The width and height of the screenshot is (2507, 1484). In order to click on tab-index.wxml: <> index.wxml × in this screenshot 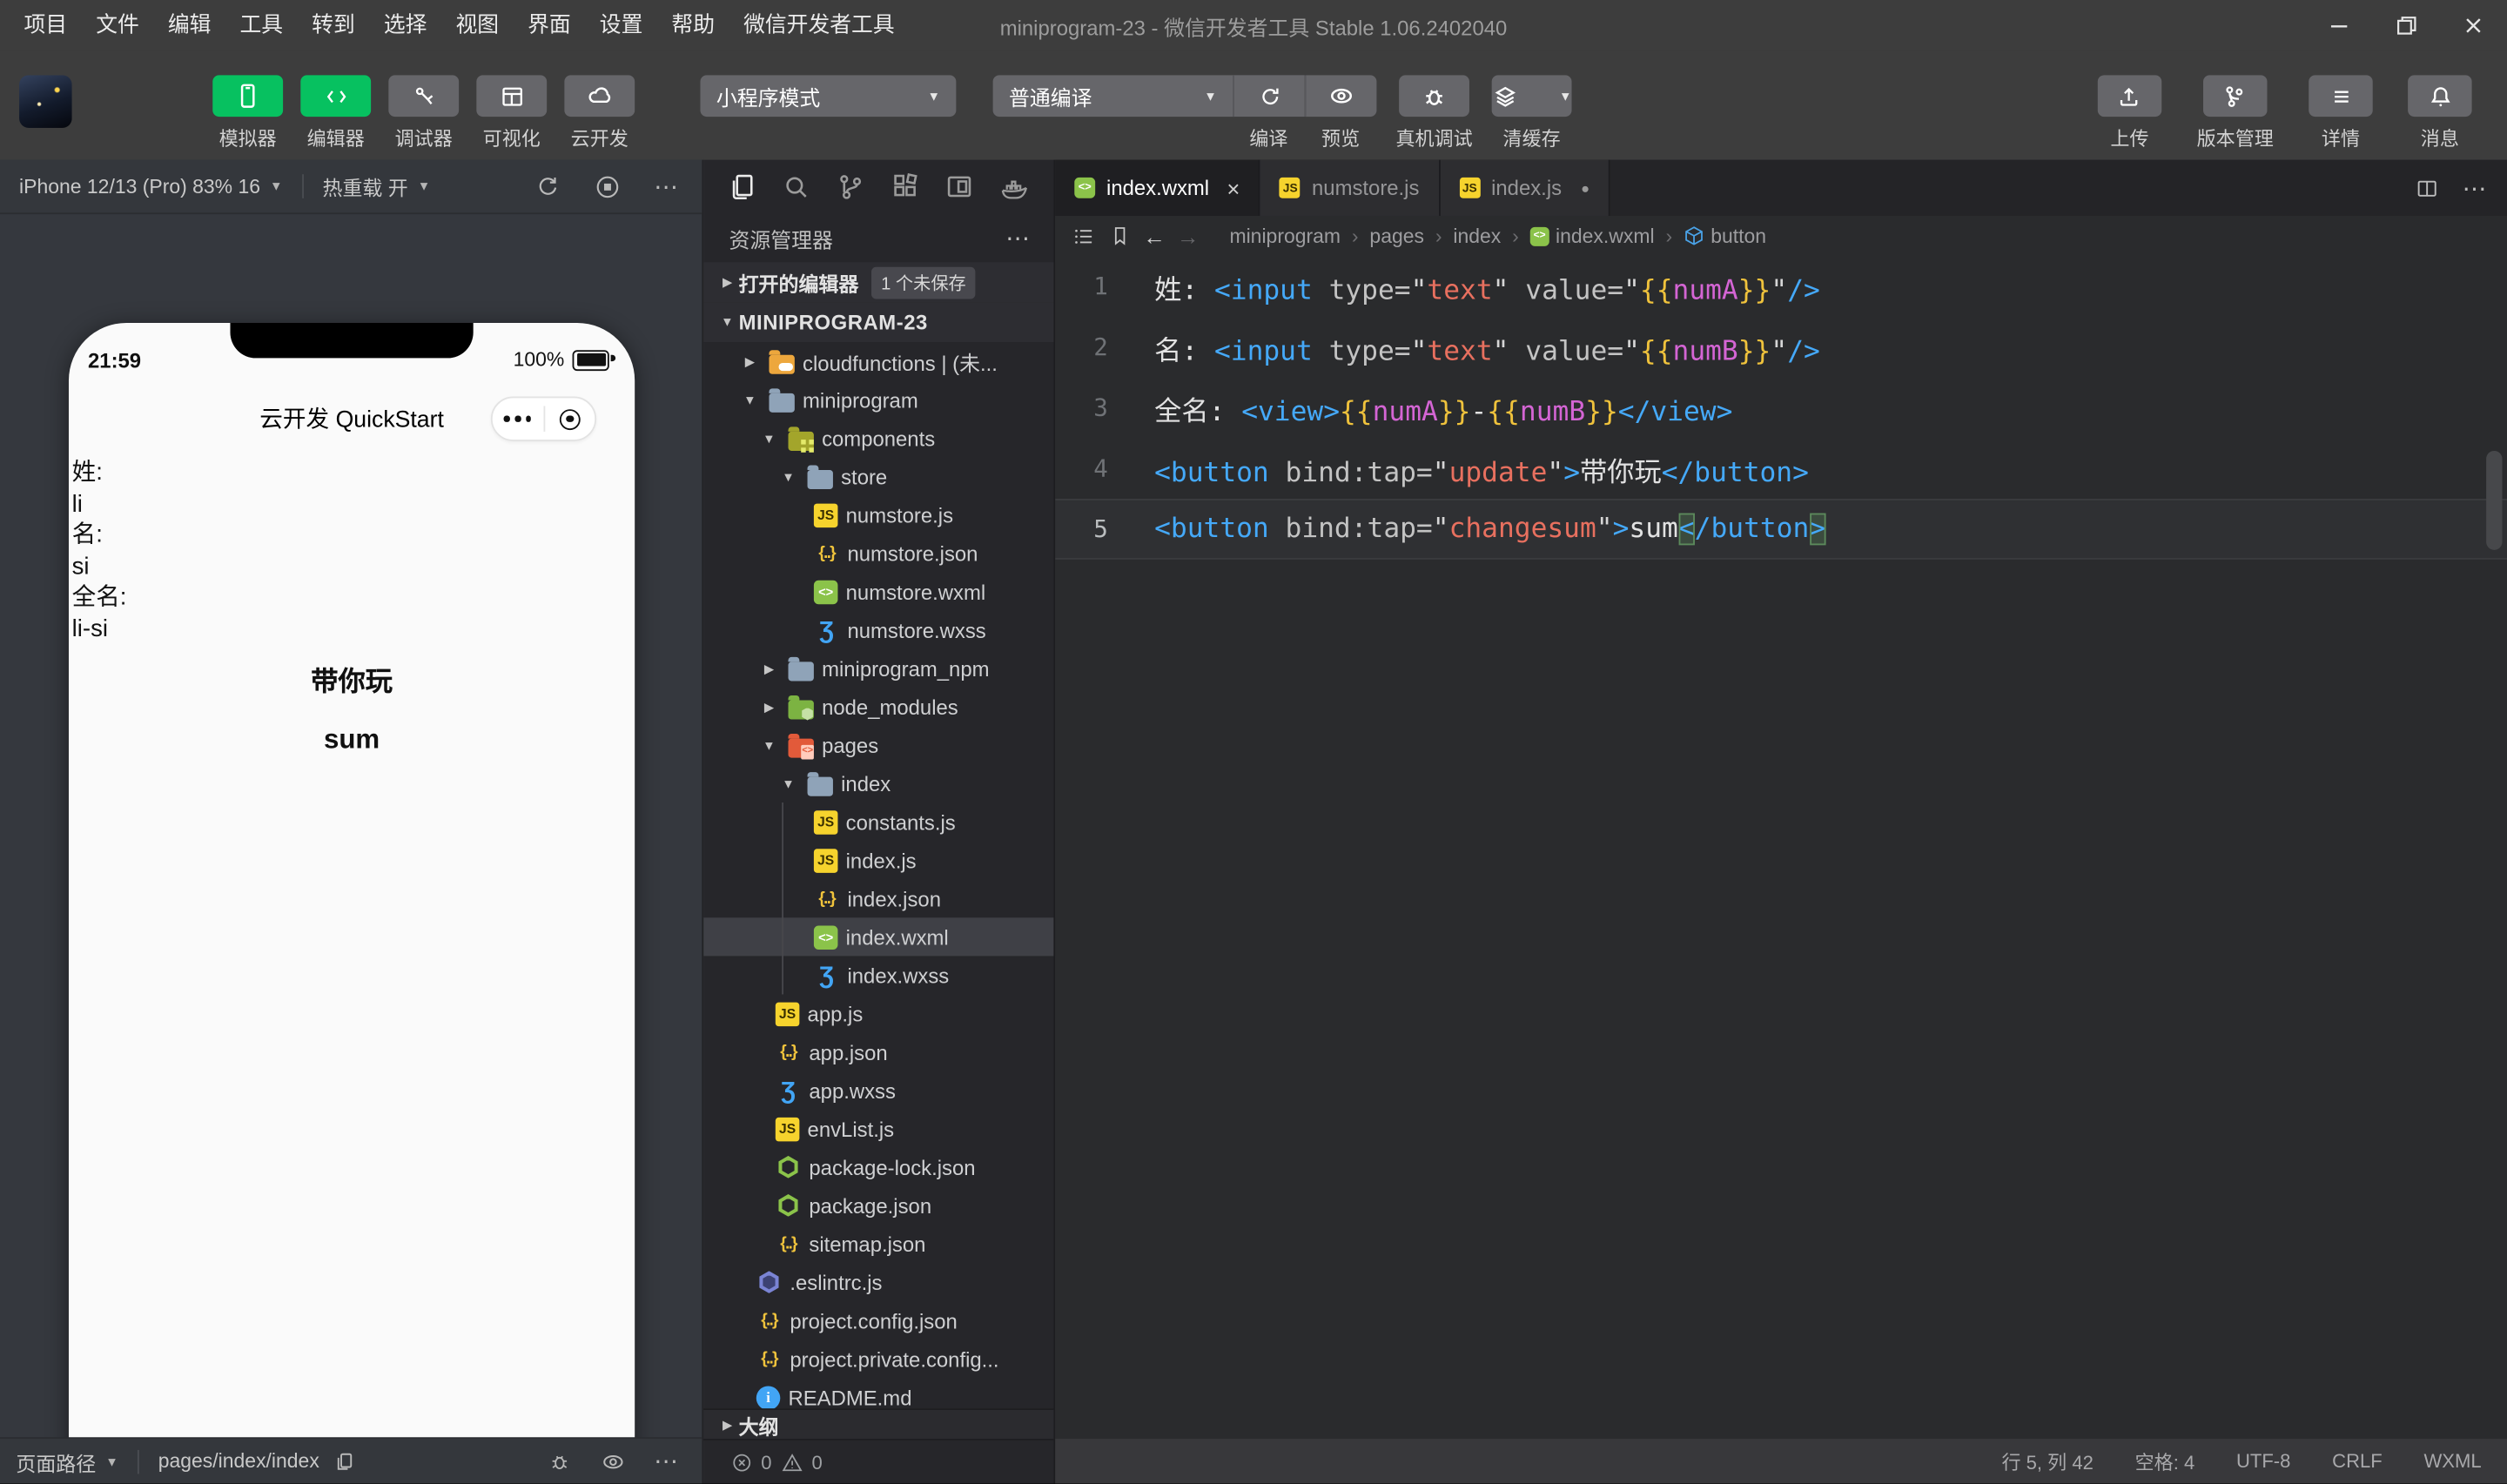, I will do `click(1158, 187)`.